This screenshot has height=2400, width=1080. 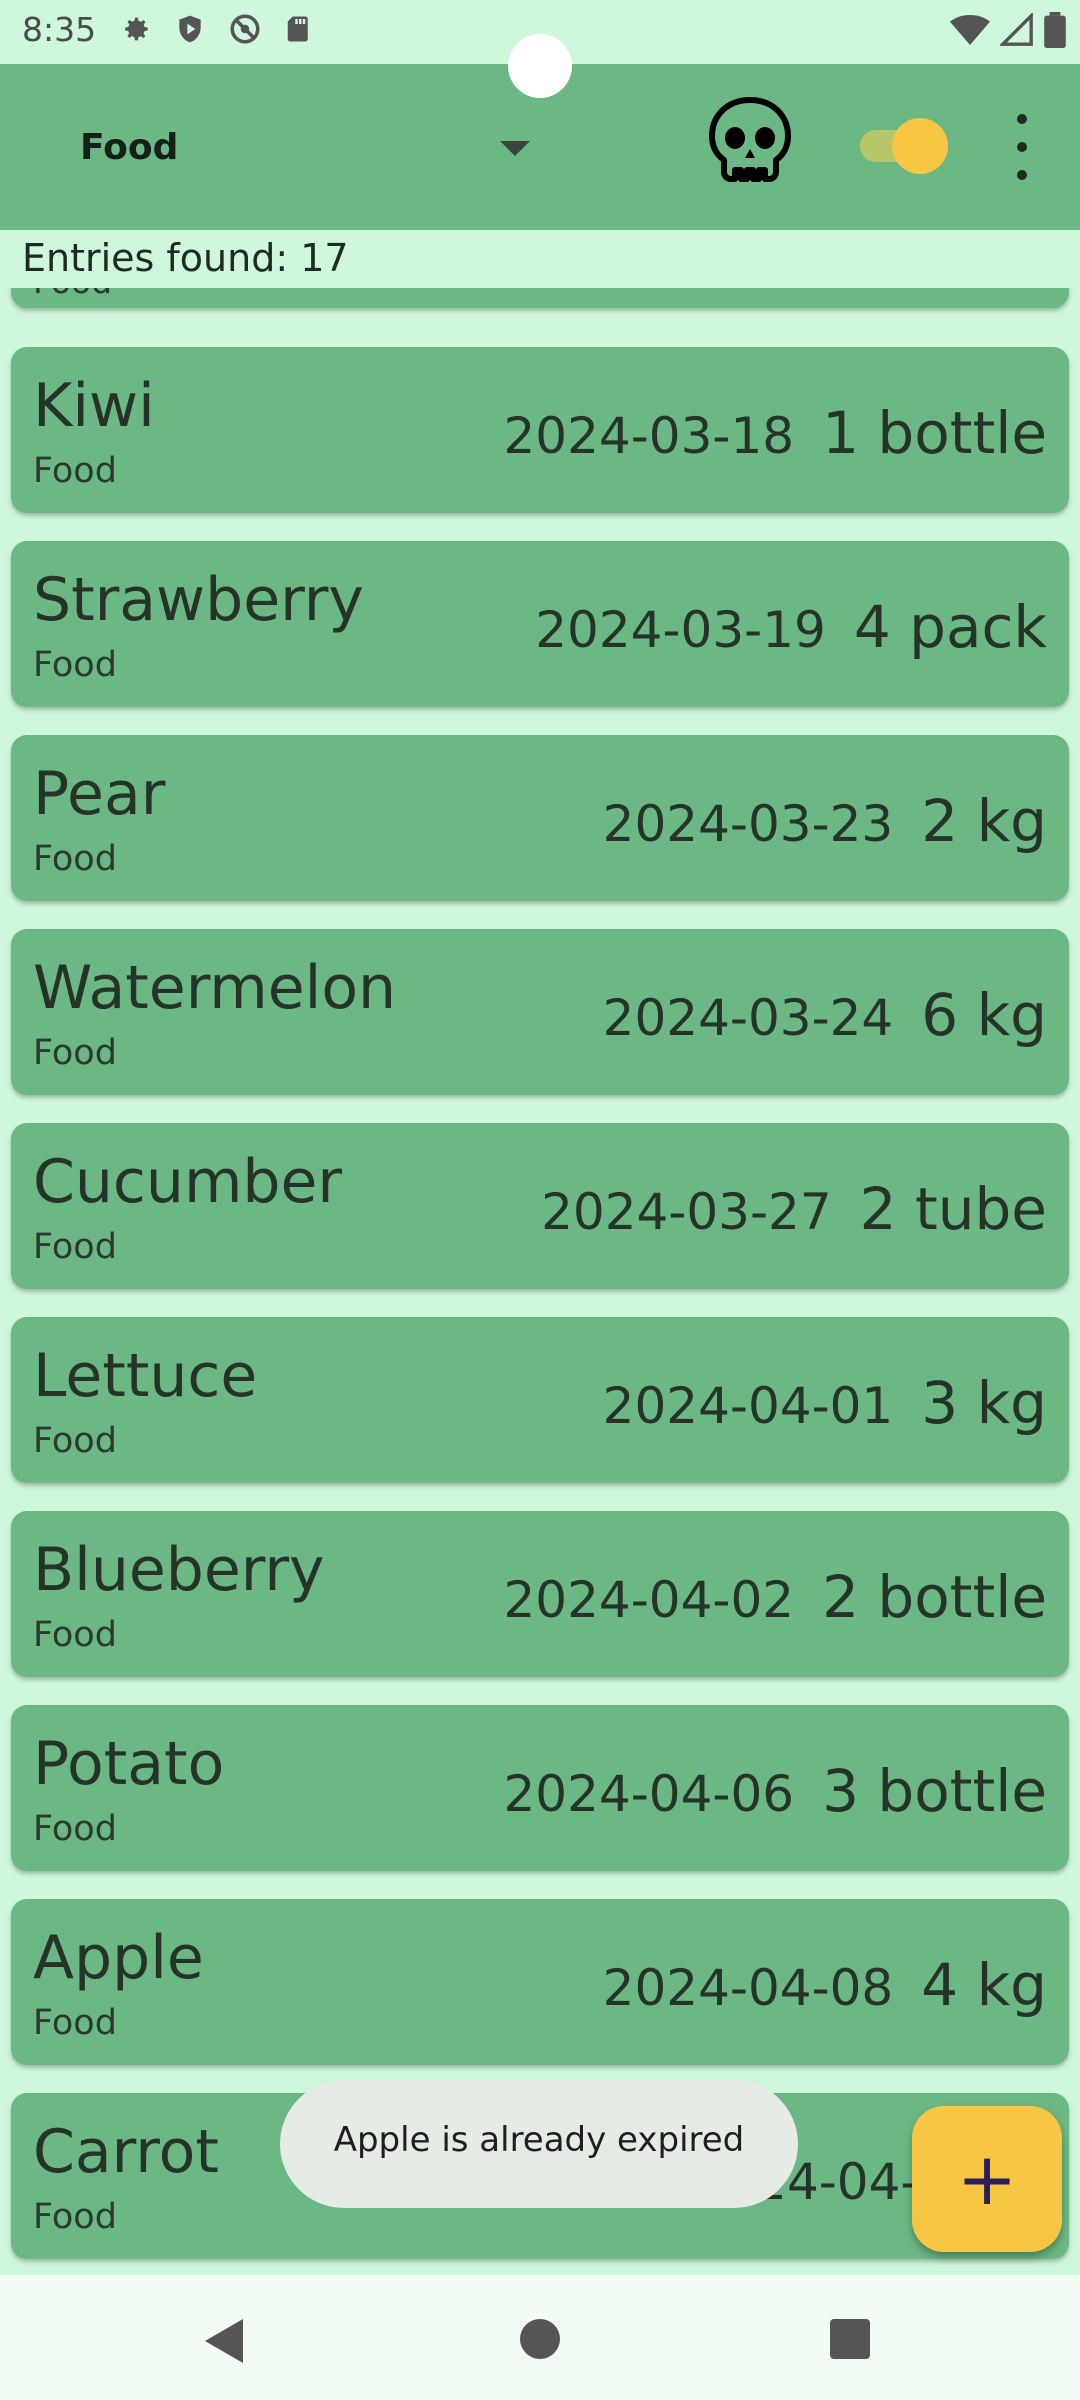 What do you see at coordinates (748, 824) in the screenshot?
I see `item-date: 2024-03-23` at bounding box center [748, 824].